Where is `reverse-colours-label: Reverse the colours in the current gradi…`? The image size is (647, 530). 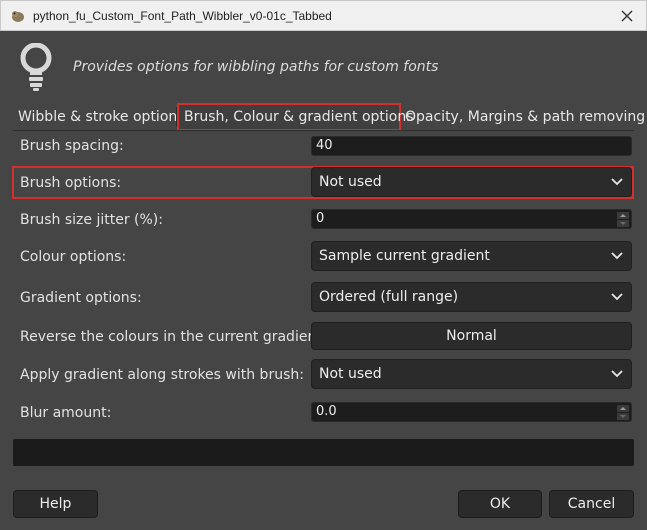
reverse-colours-label: Reverse the colours in the current gradi… is located at coordinates (173, 337).